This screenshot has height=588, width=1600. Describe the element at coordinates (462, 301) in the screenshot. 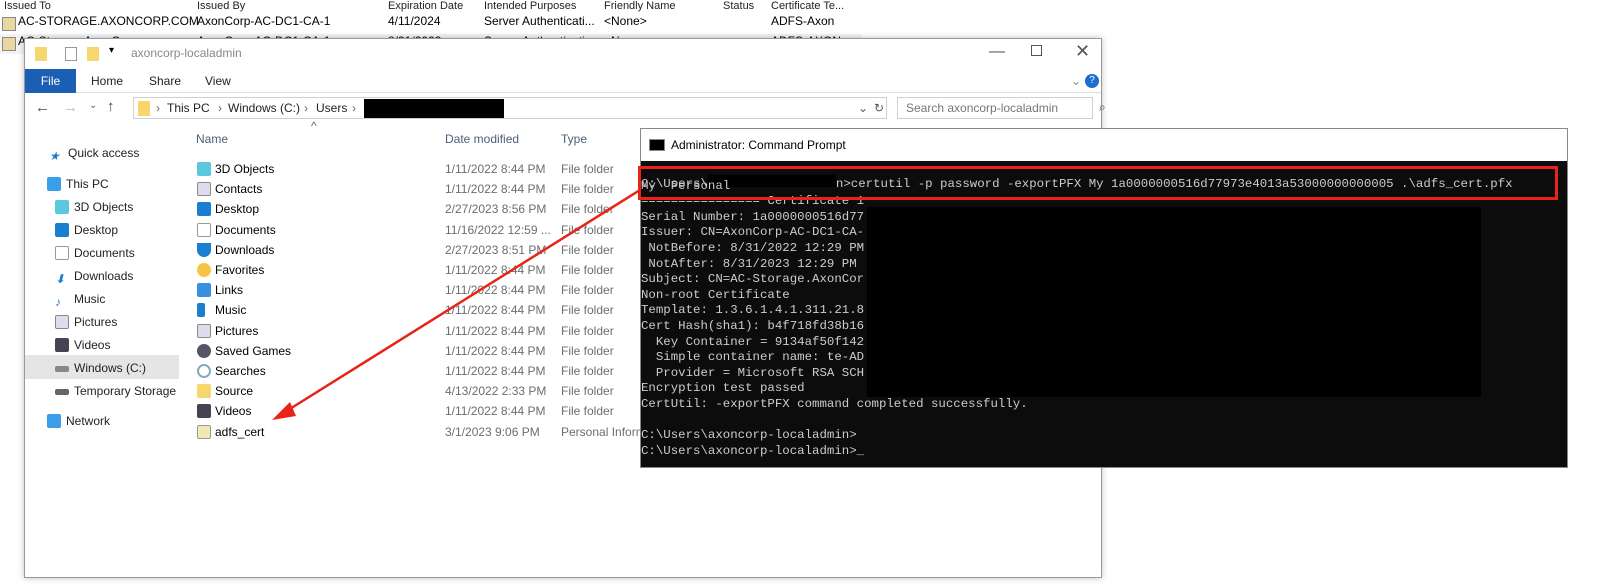

I see `arrow-line` at that location.